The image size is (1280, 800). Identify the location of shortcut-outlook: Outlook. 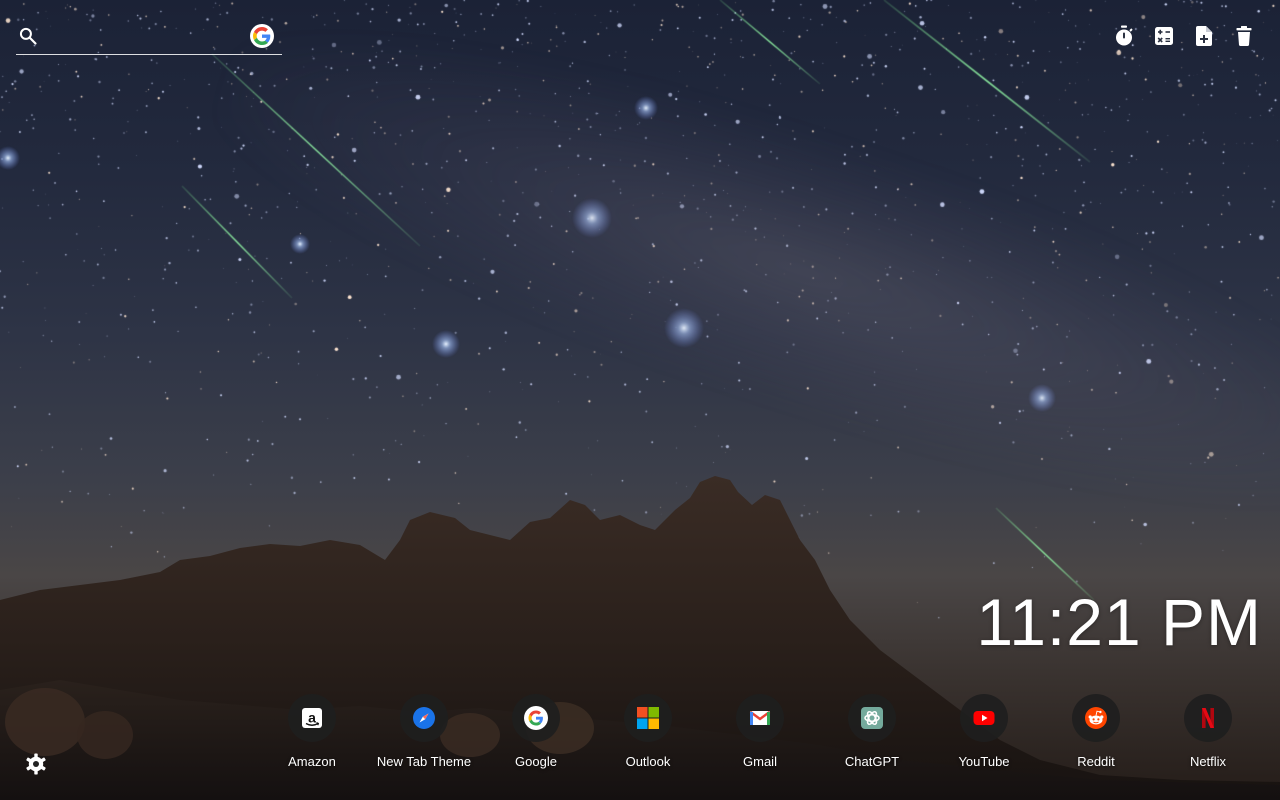
(648, 731).